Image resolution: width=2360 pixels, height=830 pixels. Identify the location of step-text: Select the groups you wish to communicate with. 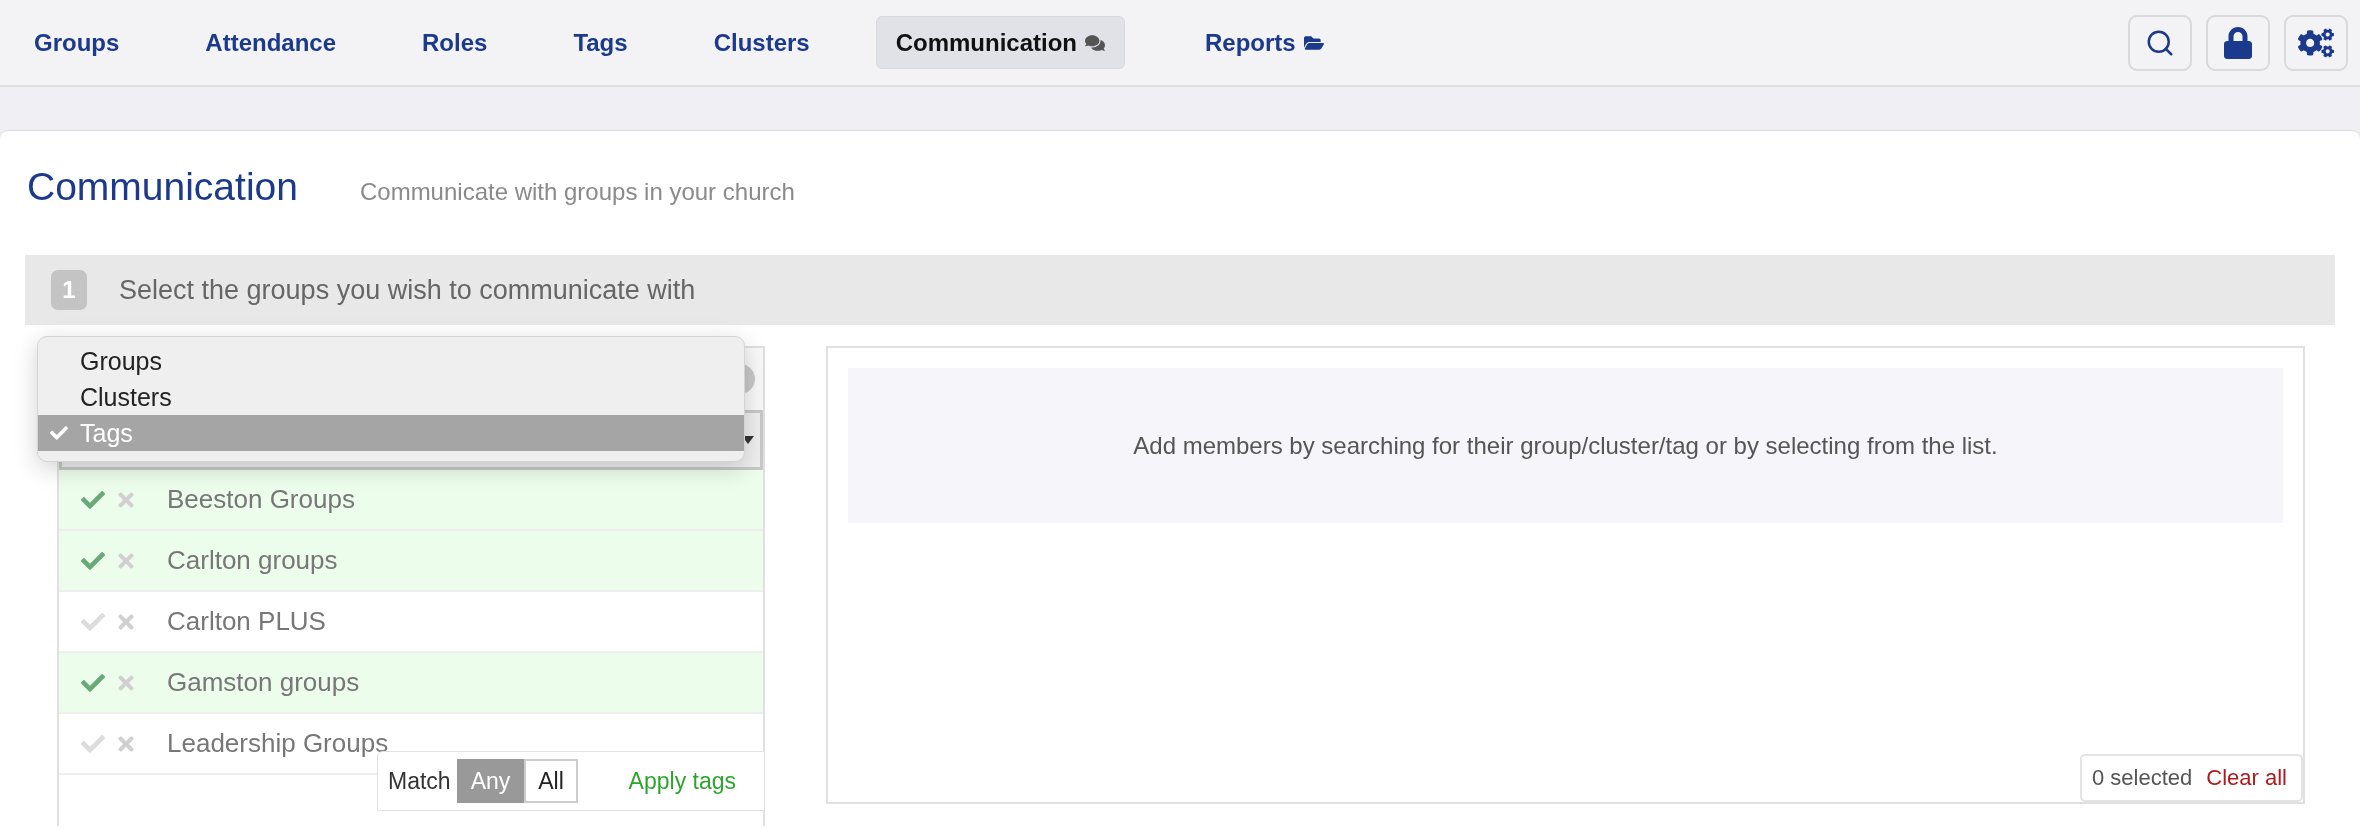
(407, 290).